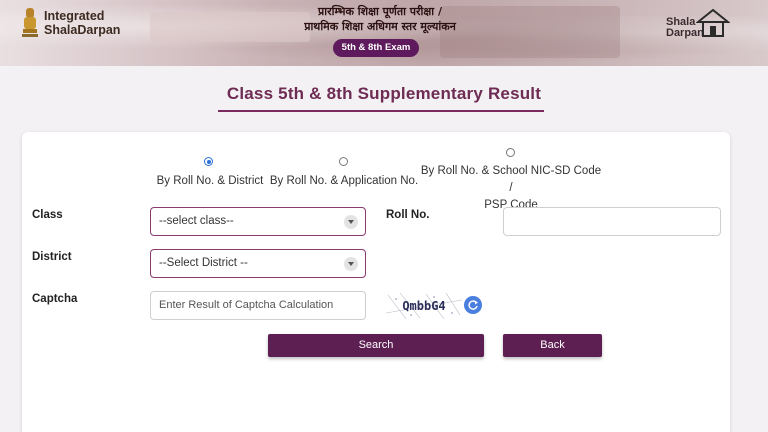  Describe the element at coordinates (376, 48) in the screenshot. I see `exam-badge: 5th & 8th Exam` at that location.